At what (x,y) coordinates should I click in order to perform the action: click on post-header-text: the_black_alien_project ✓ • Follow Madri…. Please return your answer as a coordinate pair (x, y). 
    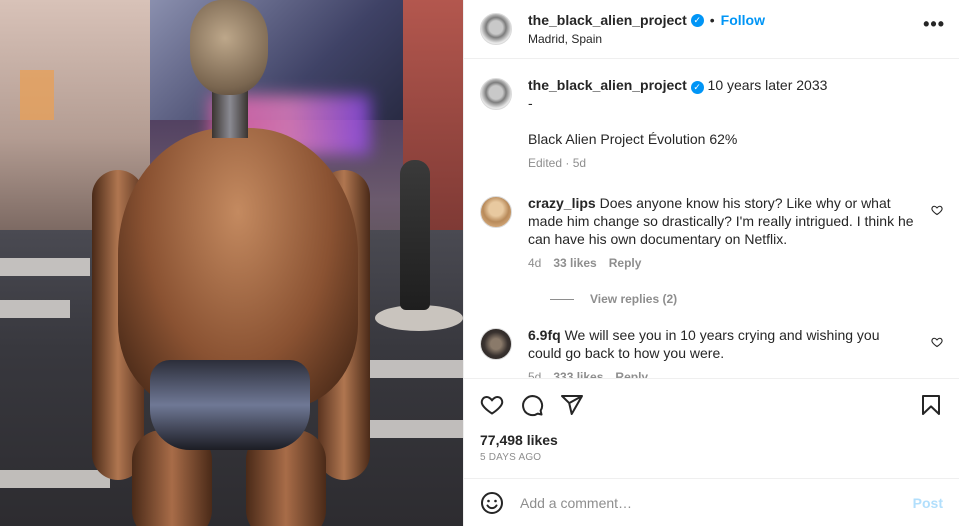
    Looking at the image, I should click on (646, 29).